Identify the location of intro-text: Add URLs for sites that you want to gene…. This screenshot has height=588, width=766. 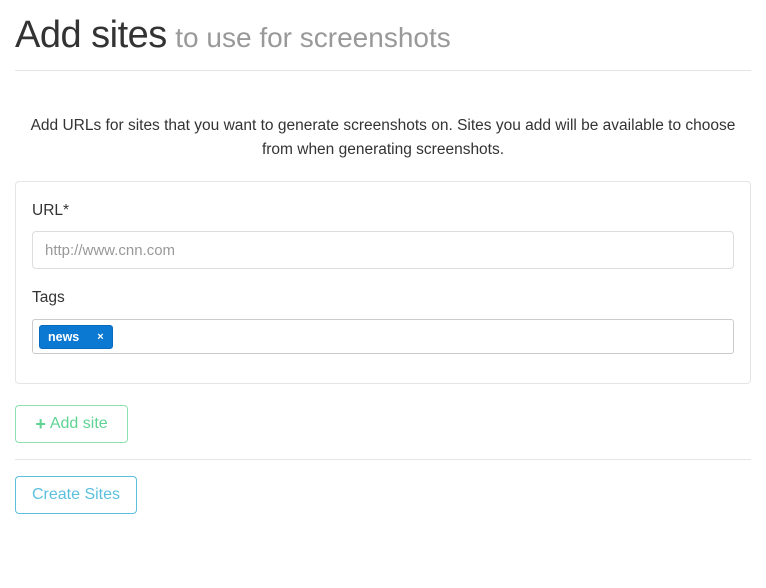
(383, 137).